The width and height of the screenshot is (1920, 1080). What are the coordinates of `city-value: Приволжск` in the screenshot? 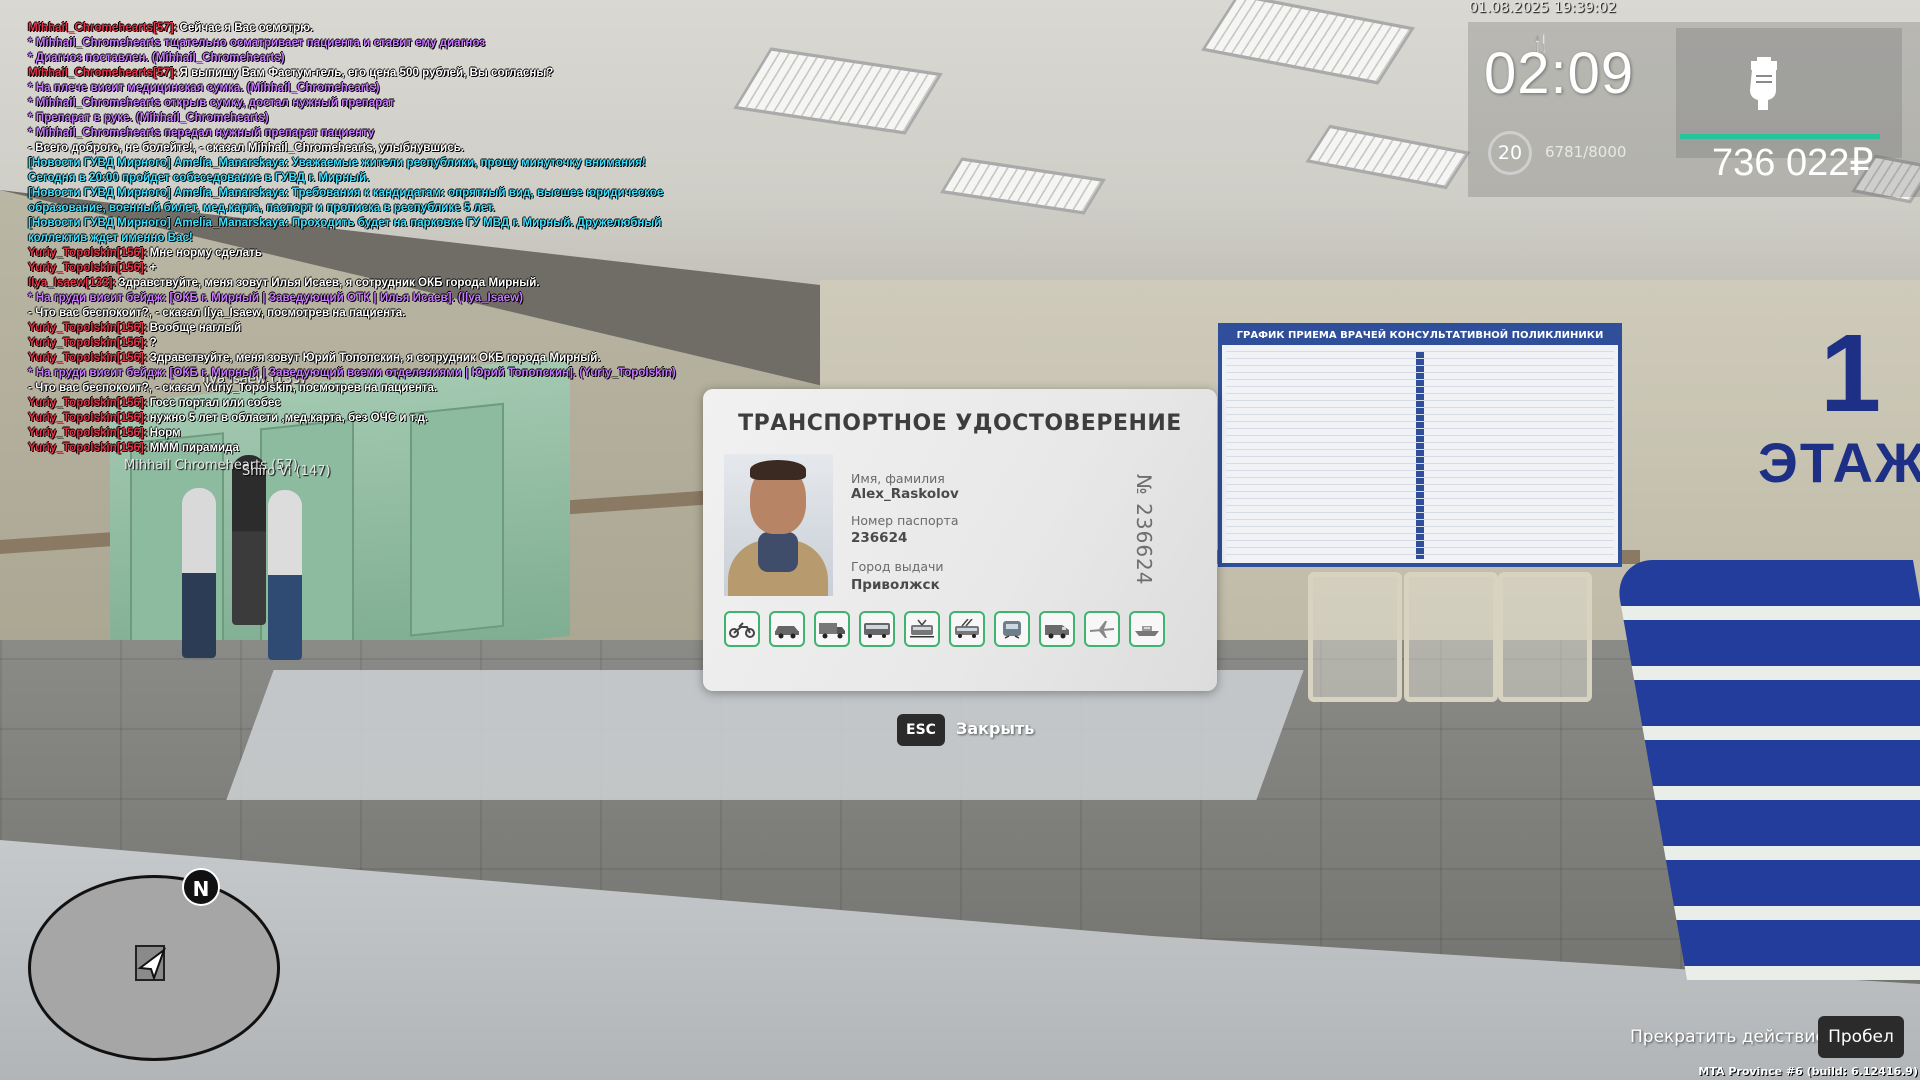 It's located at (895, 585).